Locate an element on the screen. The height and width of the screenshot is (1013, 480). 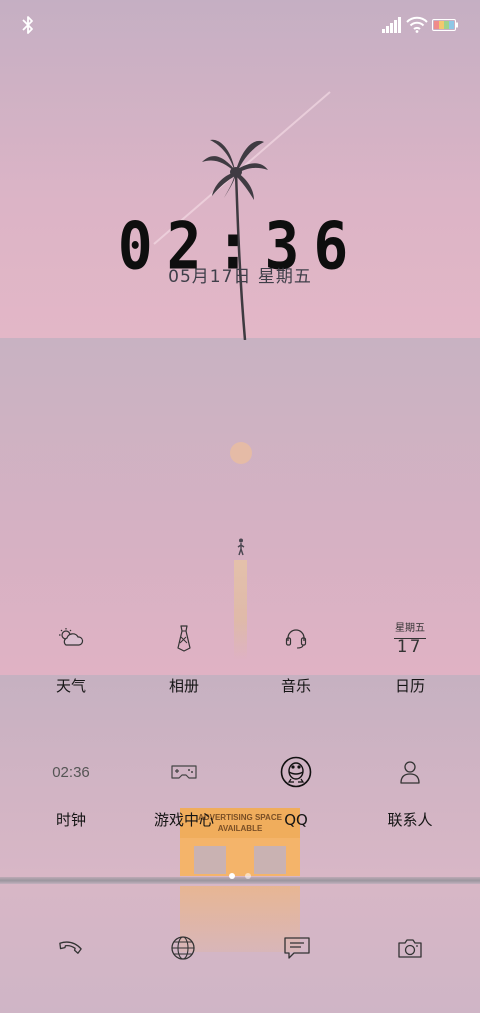
clock-icon: 02:36 is located at coordinates (71, 772).